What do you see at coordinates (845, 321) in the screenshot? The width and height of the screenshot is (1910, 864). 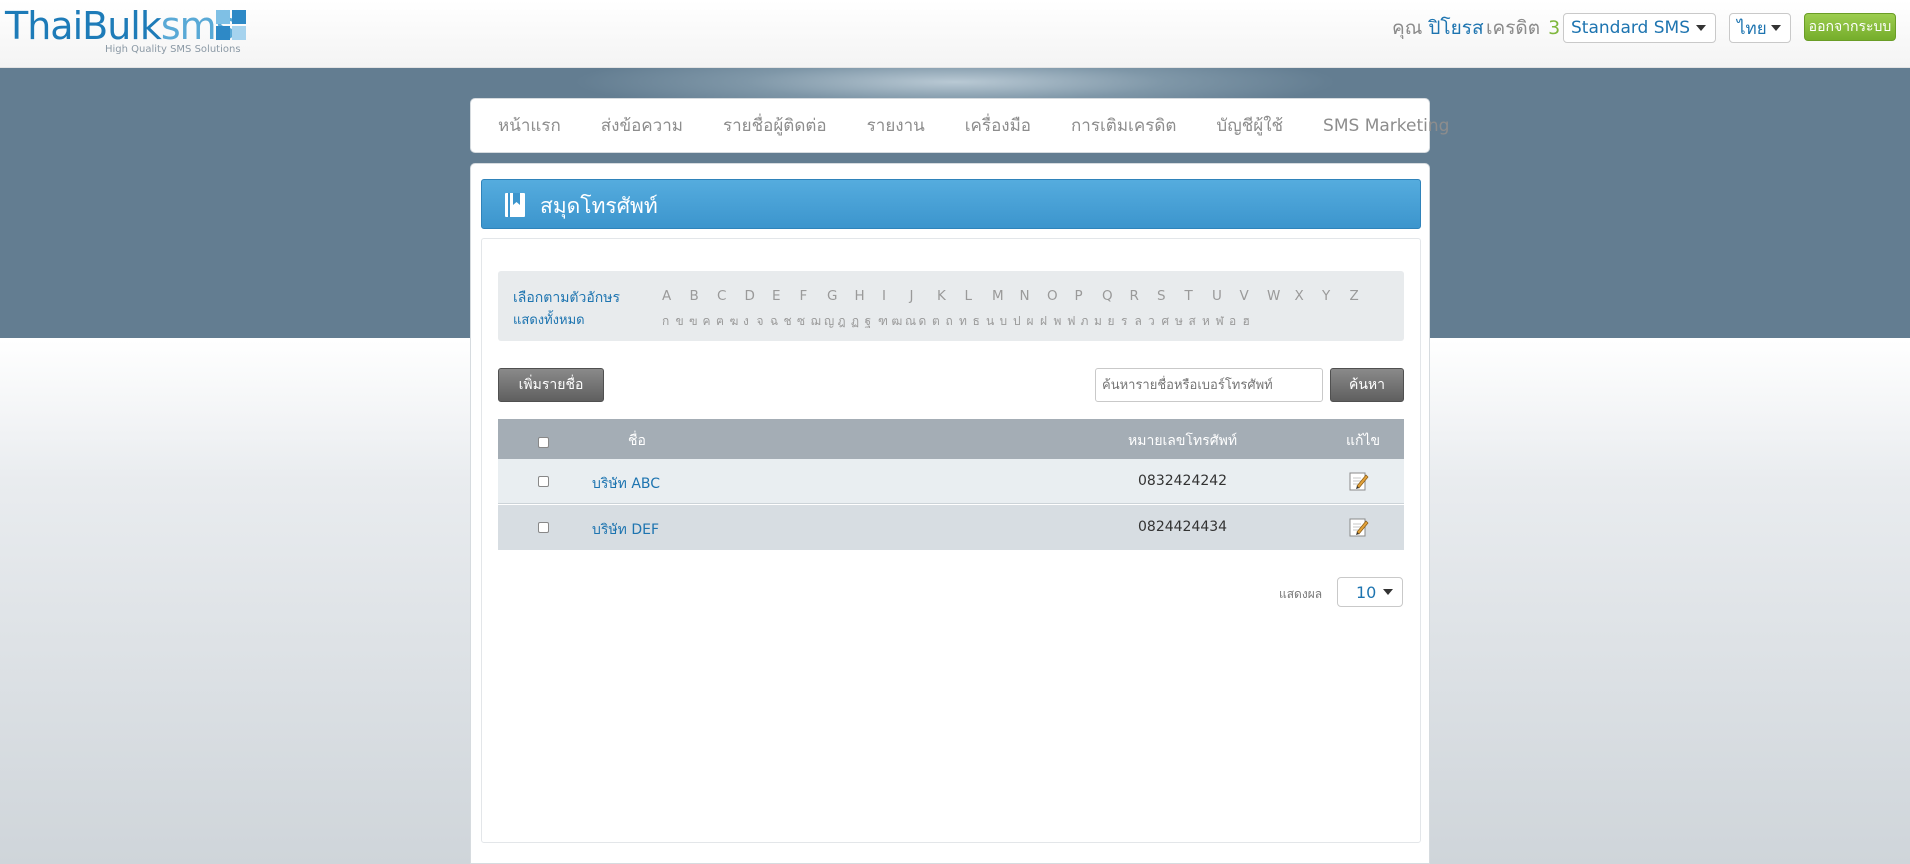 I see `letter-link-thai: ฎ` at bounding box center [845, 321].